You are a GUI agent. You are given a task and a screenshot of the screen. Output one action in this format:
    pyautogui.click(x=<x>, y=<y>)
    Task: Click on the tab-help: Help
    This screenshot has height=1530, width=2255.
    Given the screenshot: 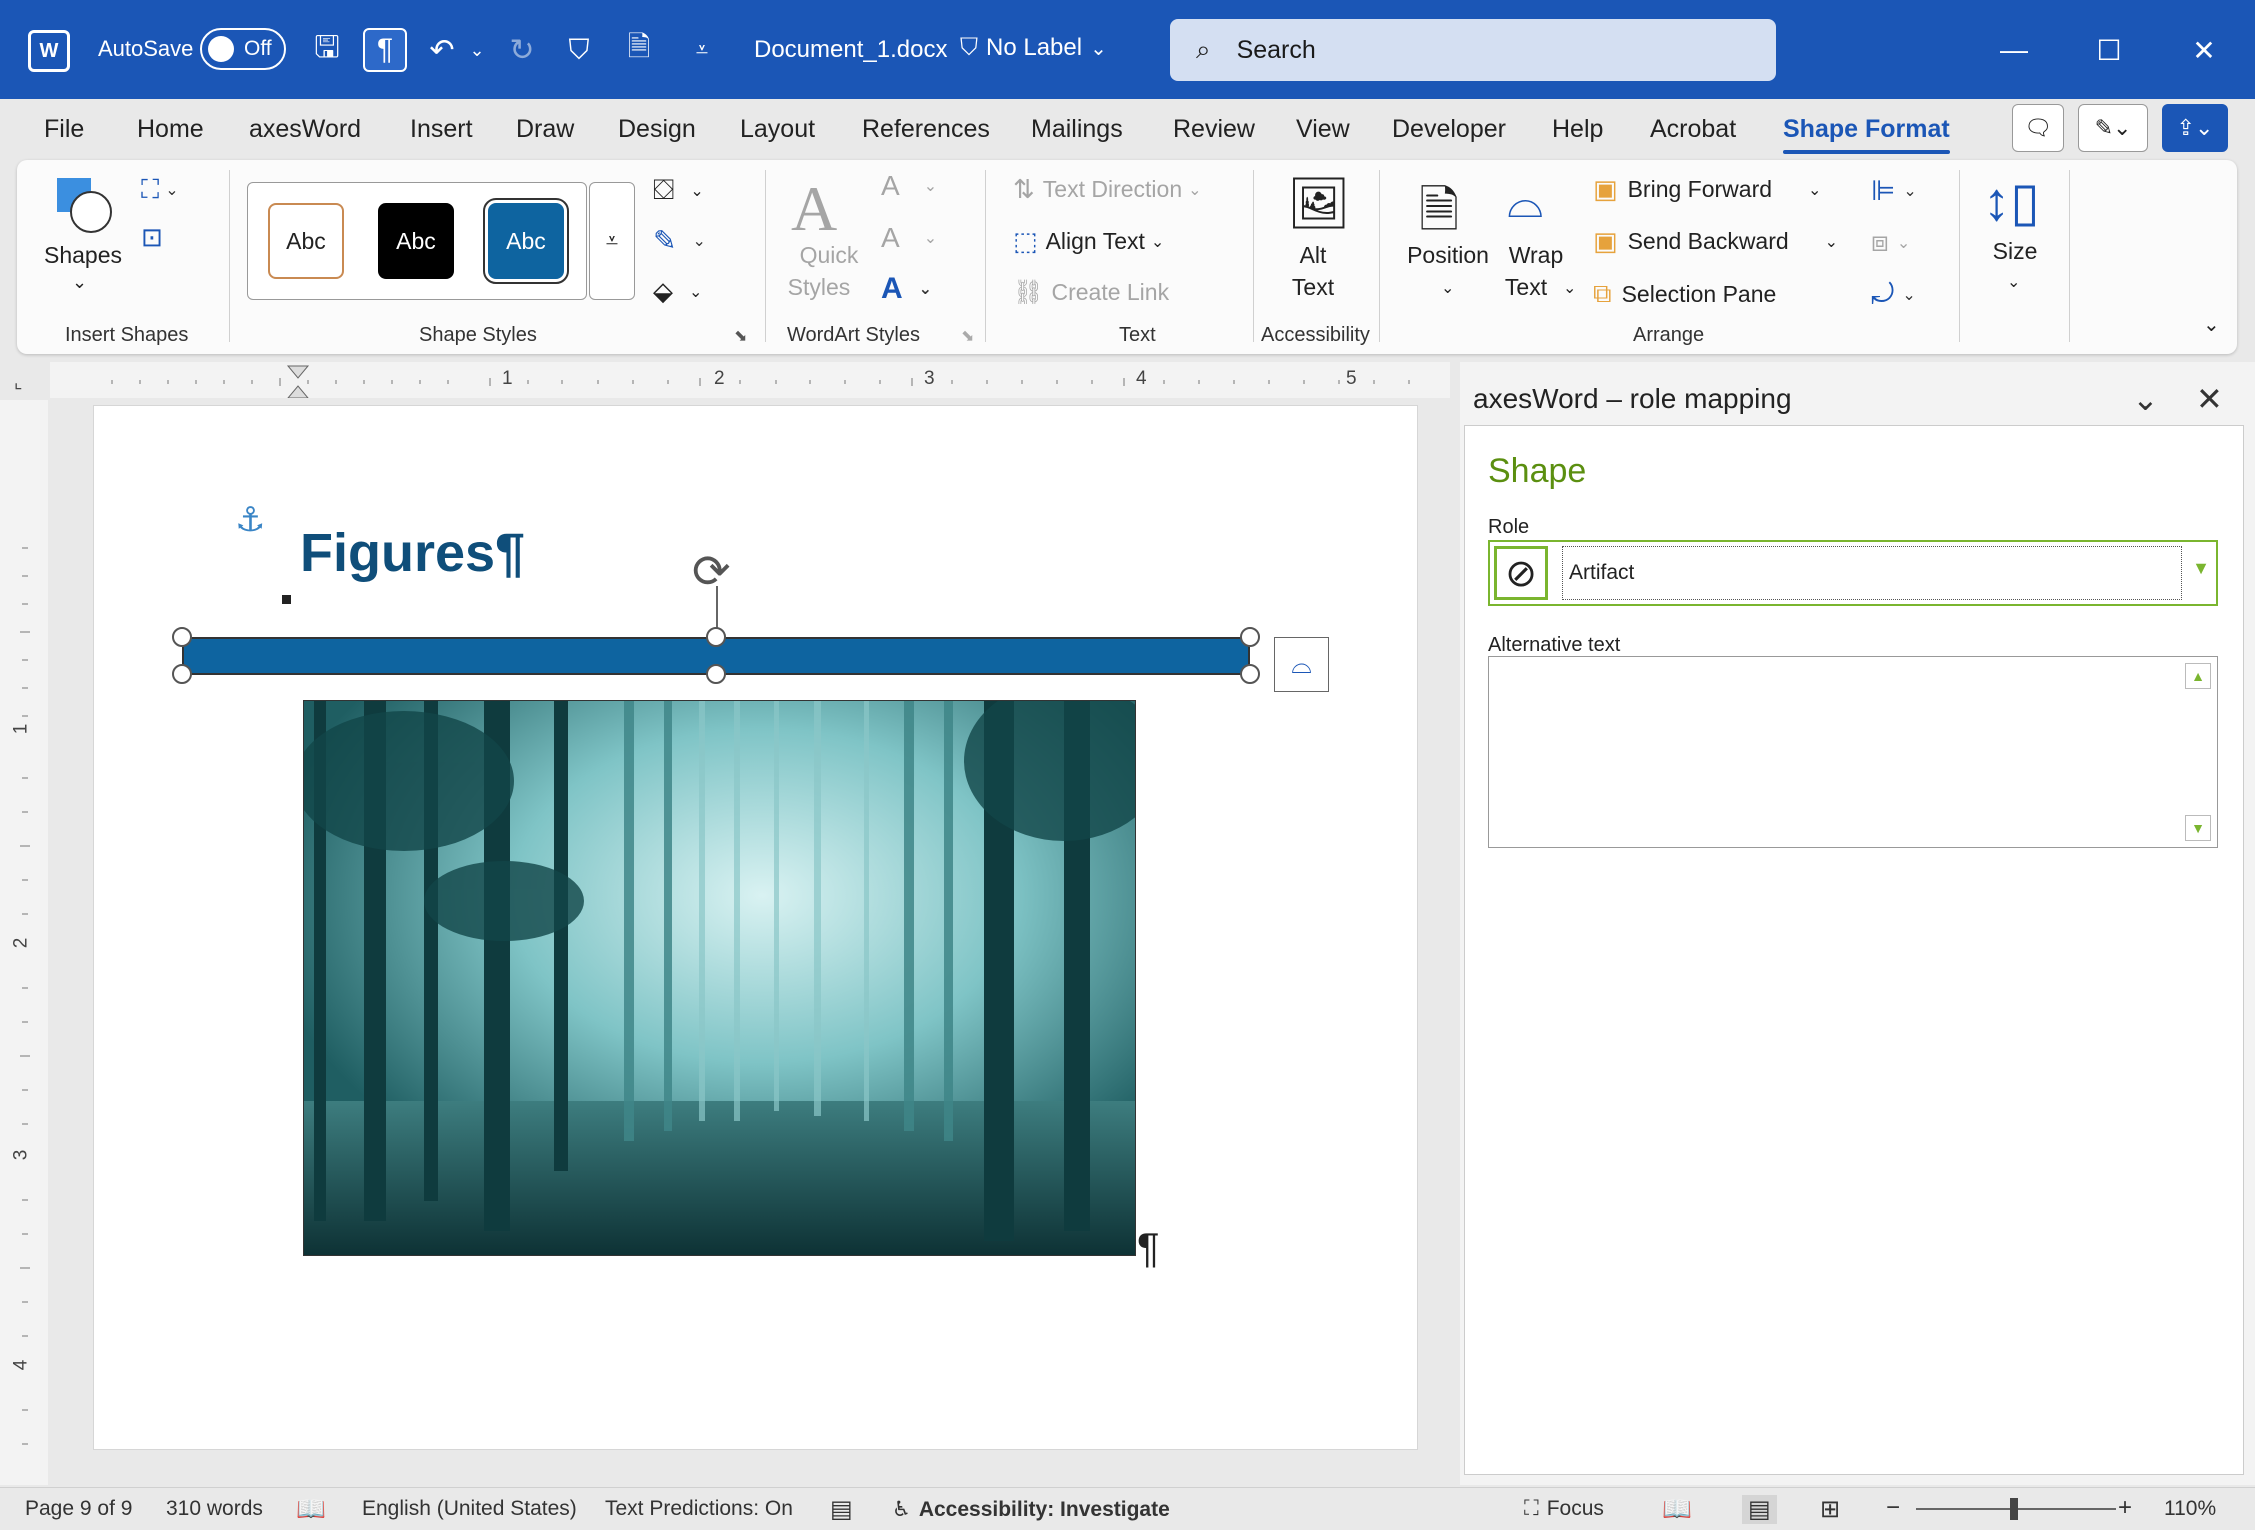 What is the action you would take?
    pyautogui.click(x=1577, y=129)
    